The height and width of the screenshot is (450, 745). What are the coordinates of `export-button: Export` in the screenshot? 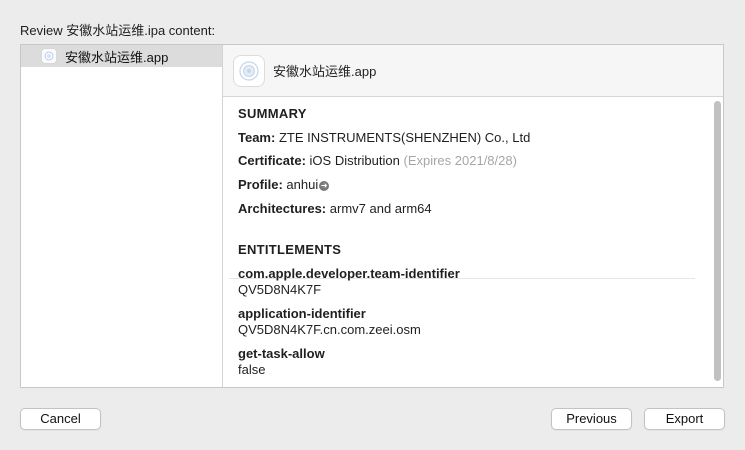 It's located at (684, 419).